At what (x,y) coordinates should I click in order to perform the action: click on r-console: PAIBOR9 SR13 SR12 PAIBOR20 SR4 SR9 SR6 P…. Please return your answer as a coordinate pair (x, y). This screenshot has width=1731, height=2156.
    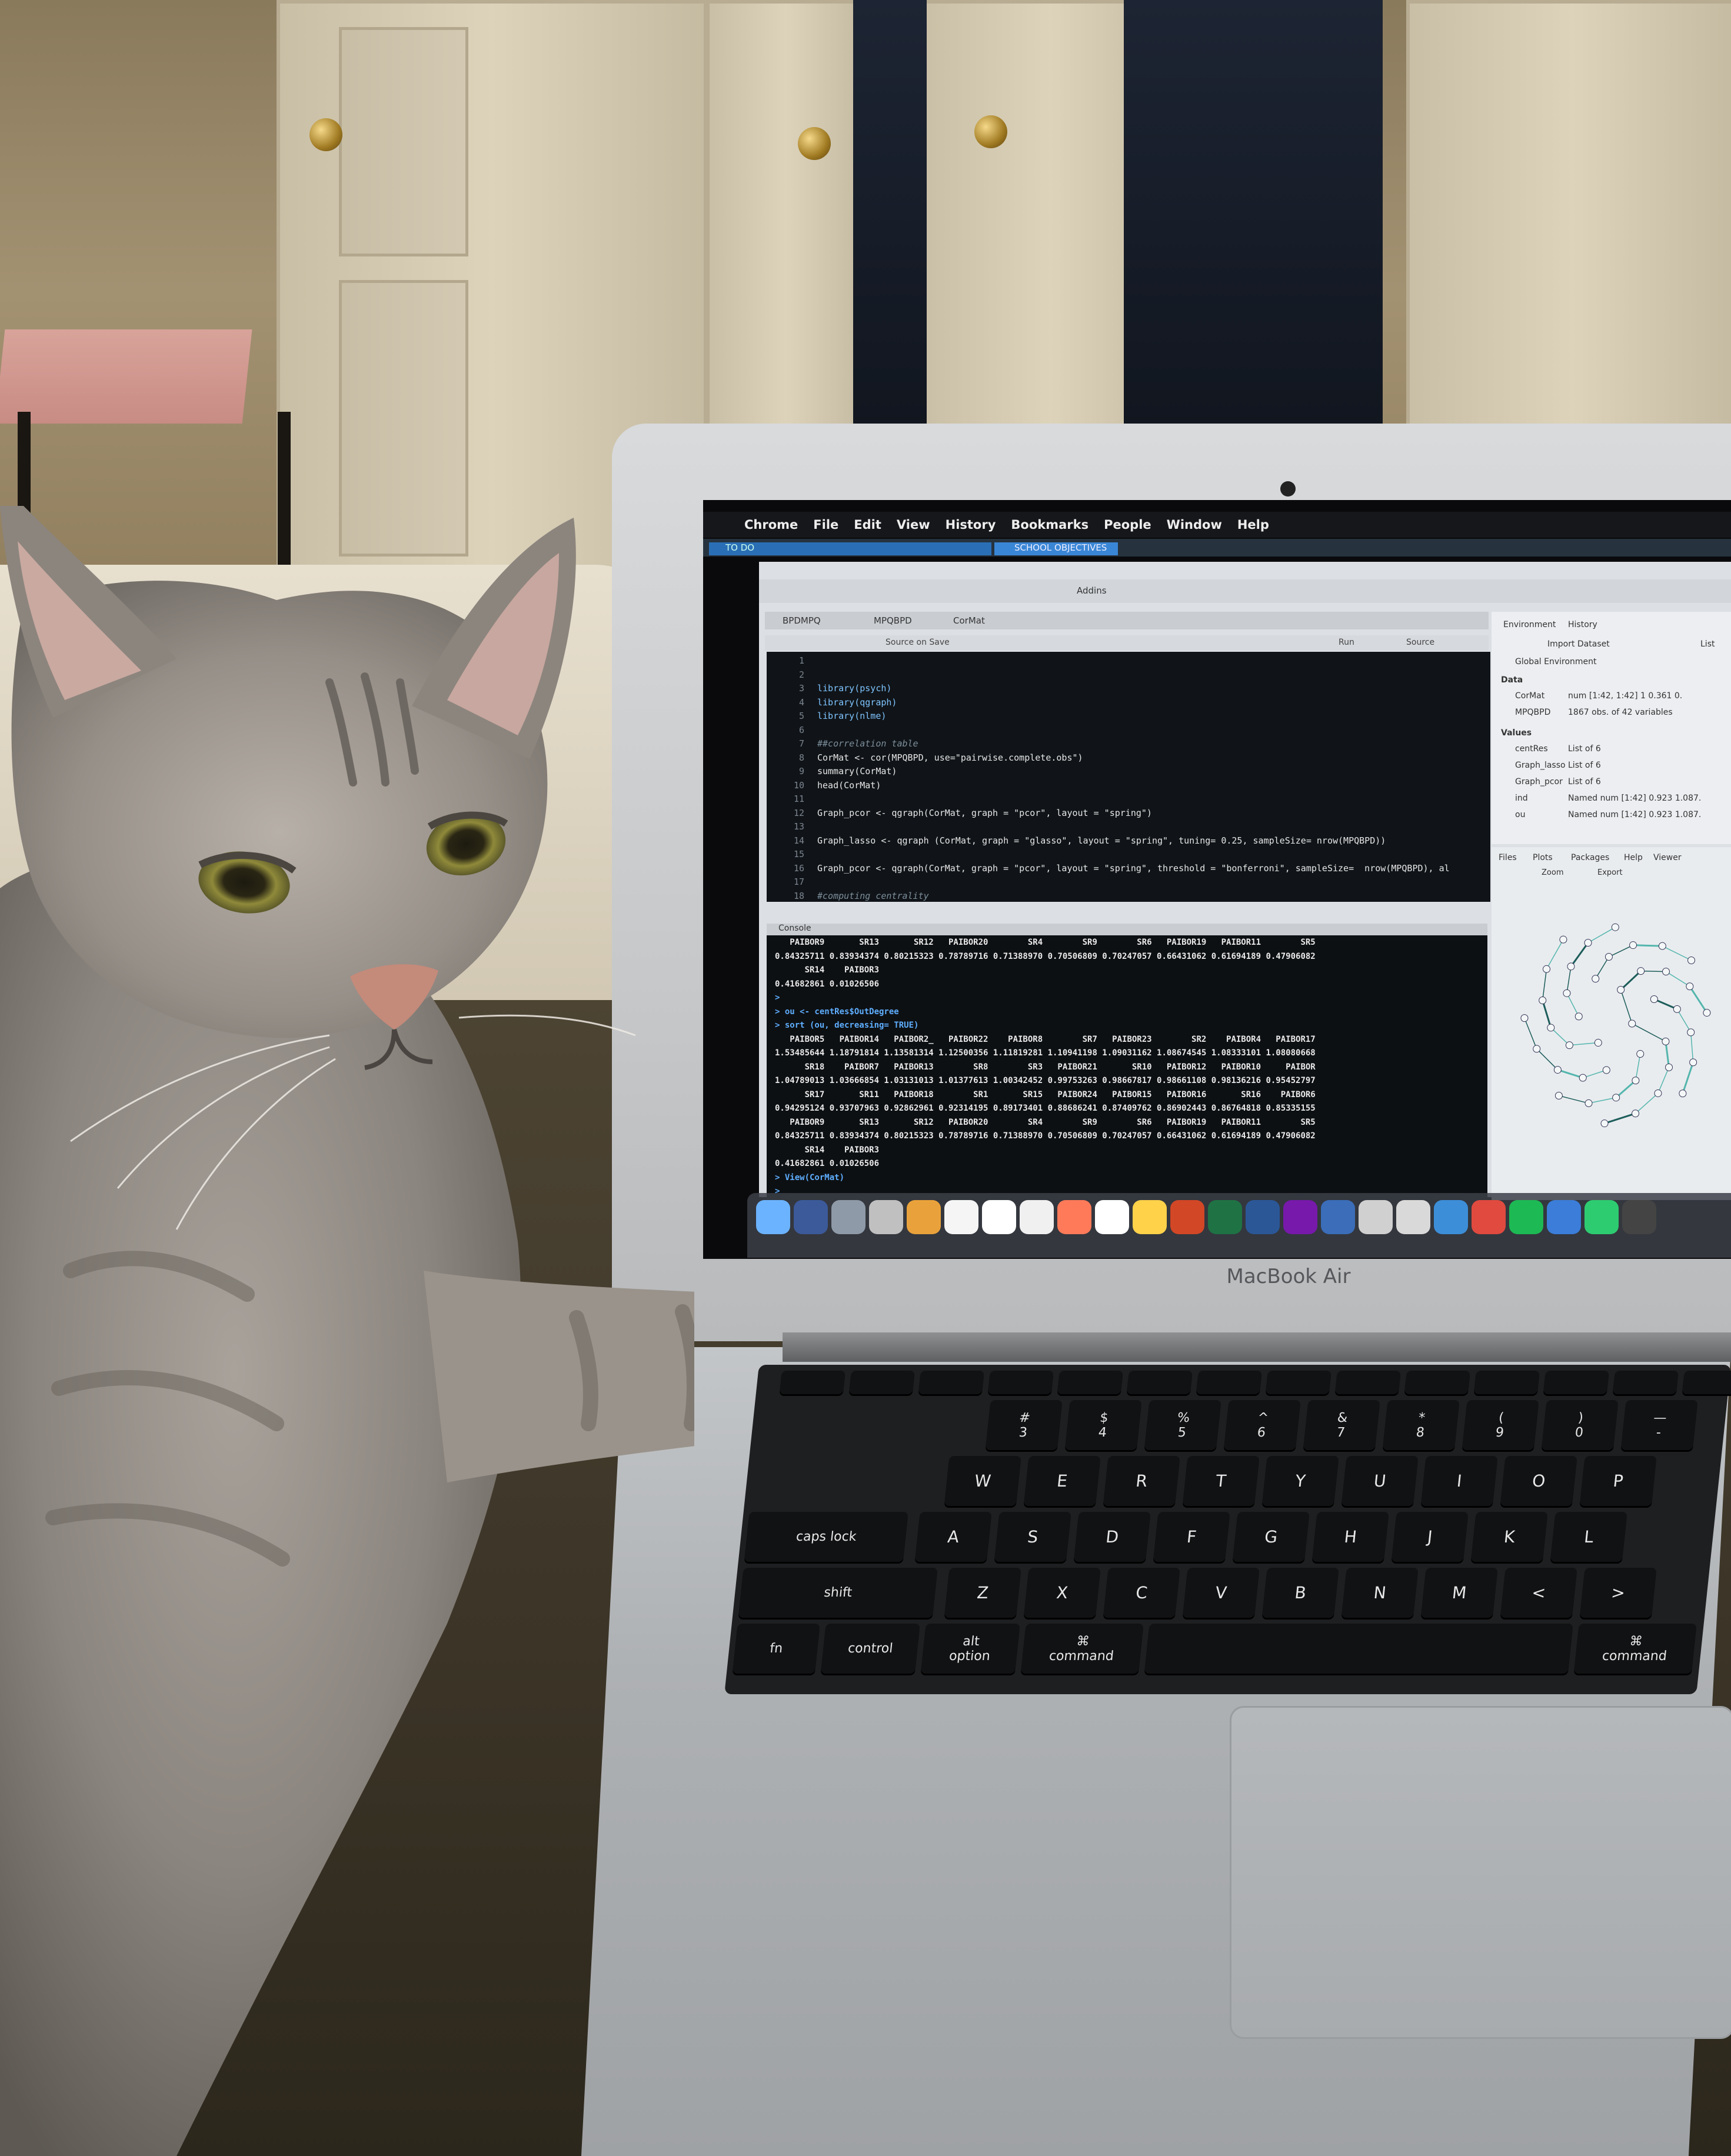
    Looking at the image, I should click on (1127, 1067).